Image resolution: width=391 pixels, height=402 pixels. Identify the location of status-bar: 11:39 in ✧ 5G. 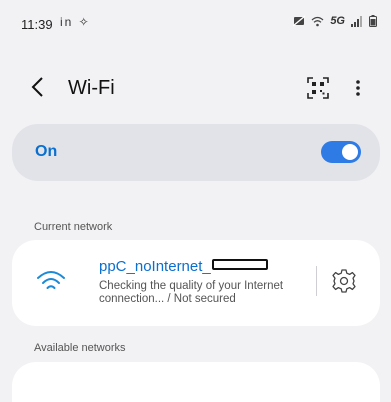
(195, 20).